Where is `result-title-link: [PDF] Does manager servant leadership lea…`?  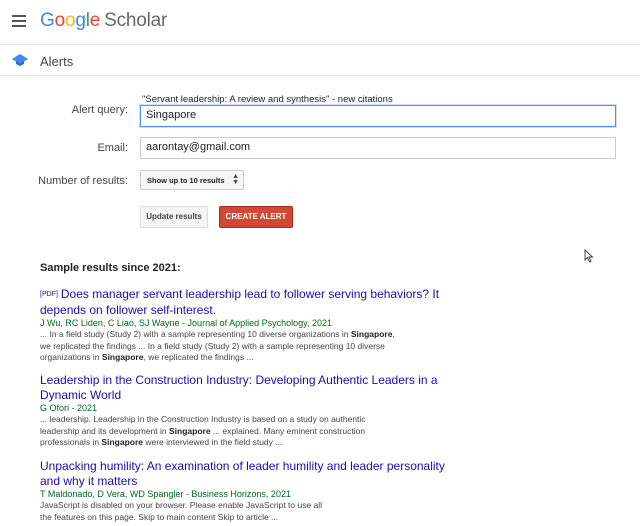 result-title-link: [PDF] Does manager servant leadership lea… is located at coordinates (250, 302).